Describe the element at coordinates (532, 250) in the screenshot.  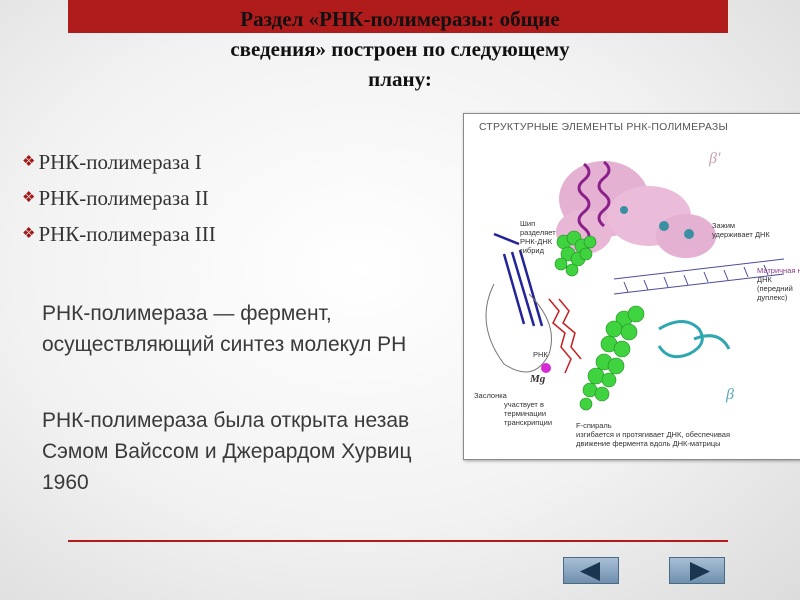
I see `ship-desc: гибрид` at that location.